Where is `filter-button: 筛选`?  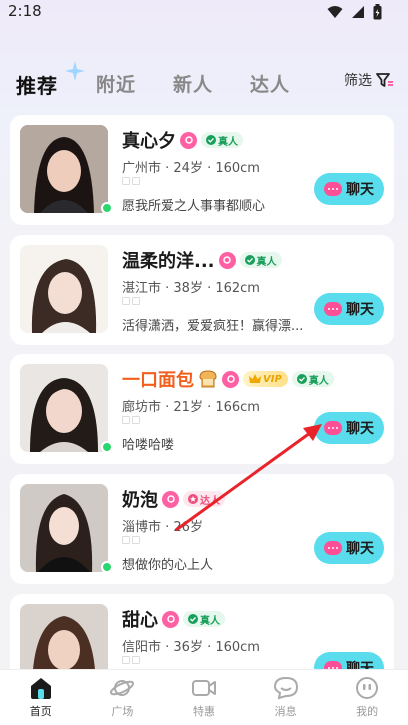 filter-button: 筛选 is located at coordinates (369, 80).